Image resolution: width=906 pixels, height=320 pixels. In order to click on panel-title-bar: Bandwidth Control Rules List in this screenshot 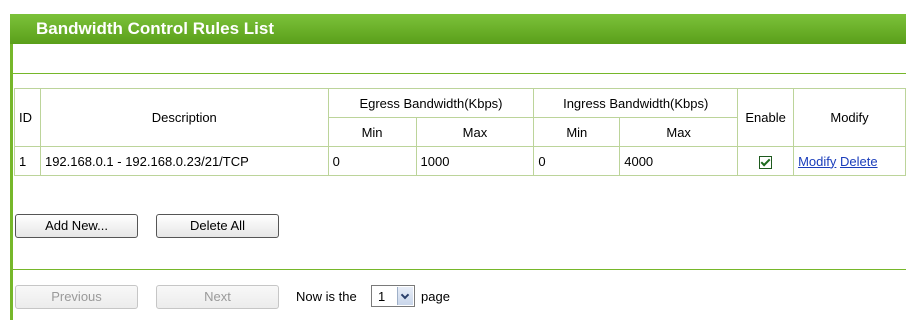, I will do `click(458, 29)`.